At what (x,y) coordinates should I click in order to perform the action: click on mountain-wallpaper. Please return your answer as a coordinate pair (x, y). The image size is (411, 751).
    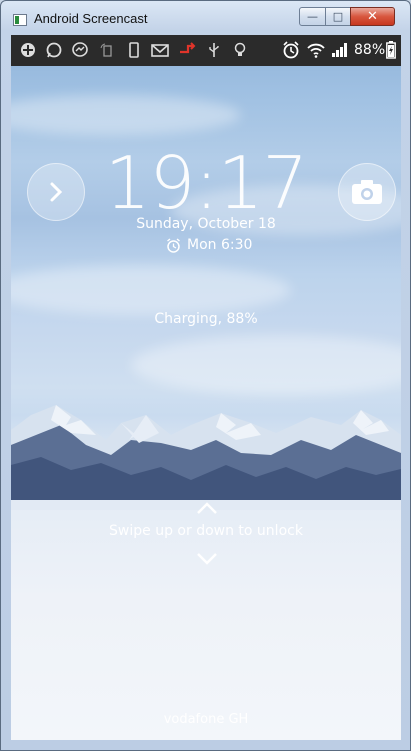
    Looking at the image, I should click on (206, 457).